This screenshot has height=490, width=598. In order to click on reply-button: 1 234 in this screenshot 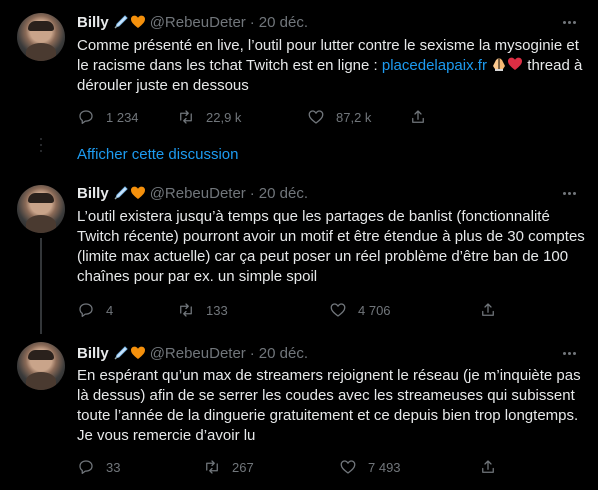, I will do `click(108, 117)`.